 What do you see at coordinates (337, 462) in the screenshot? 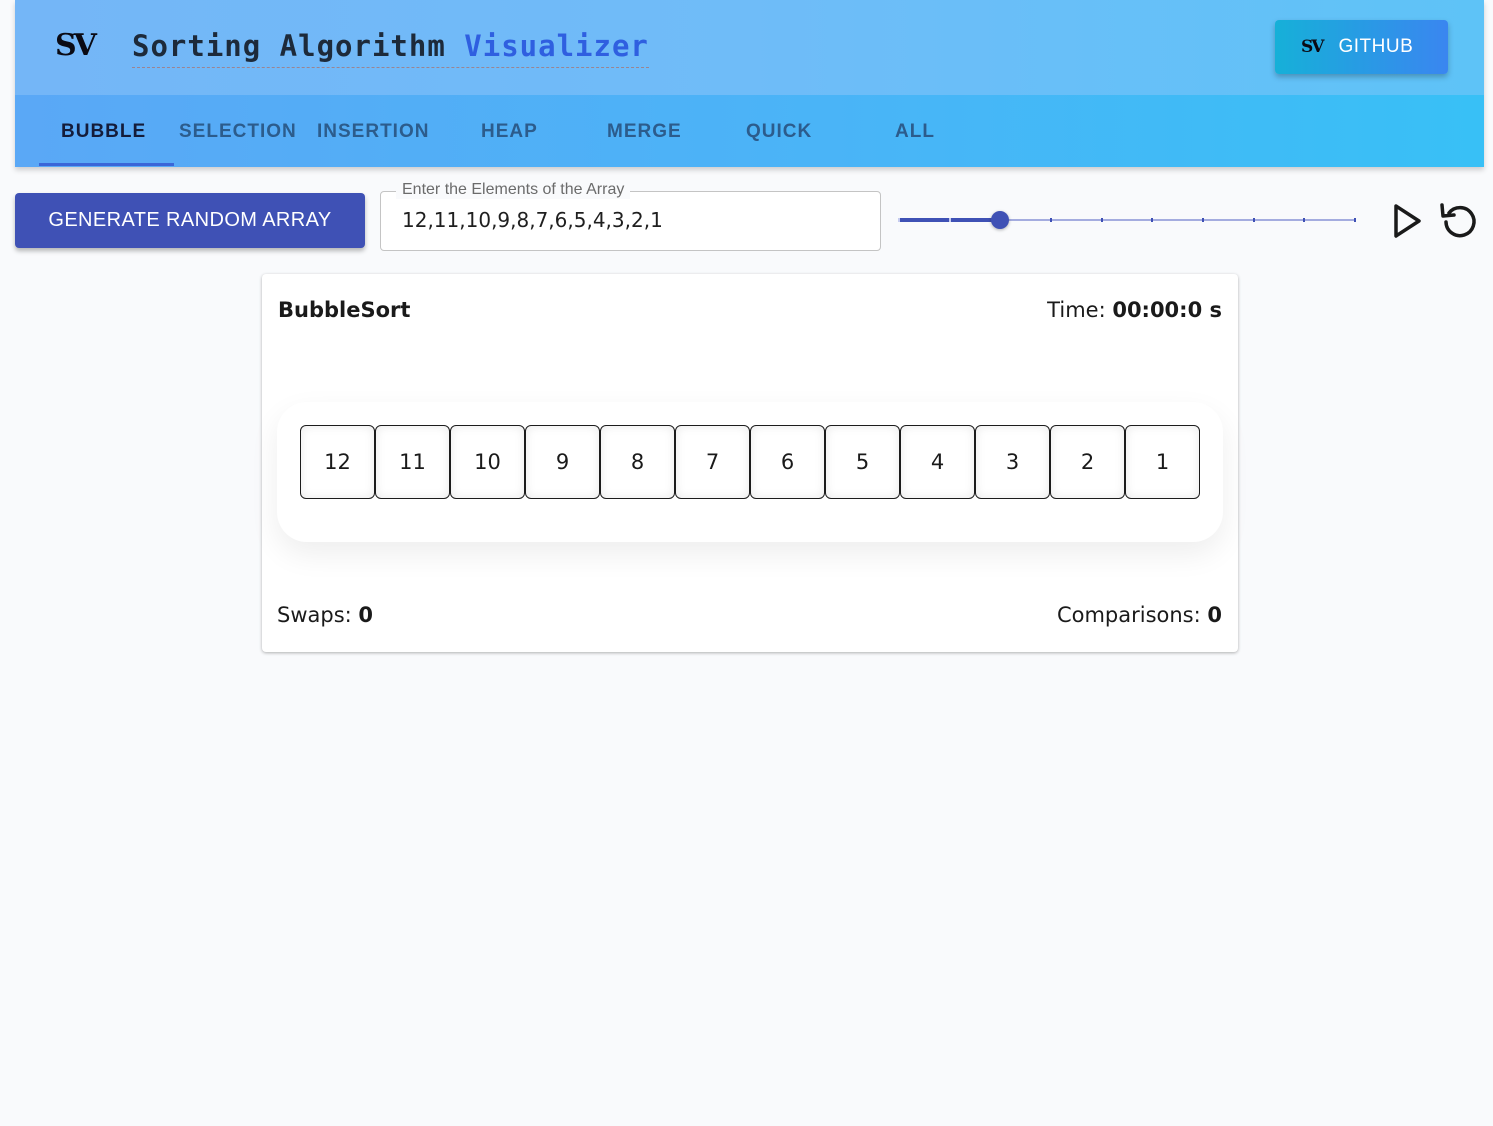
I see `array-cell: 12` at bounding box center [337, 462].